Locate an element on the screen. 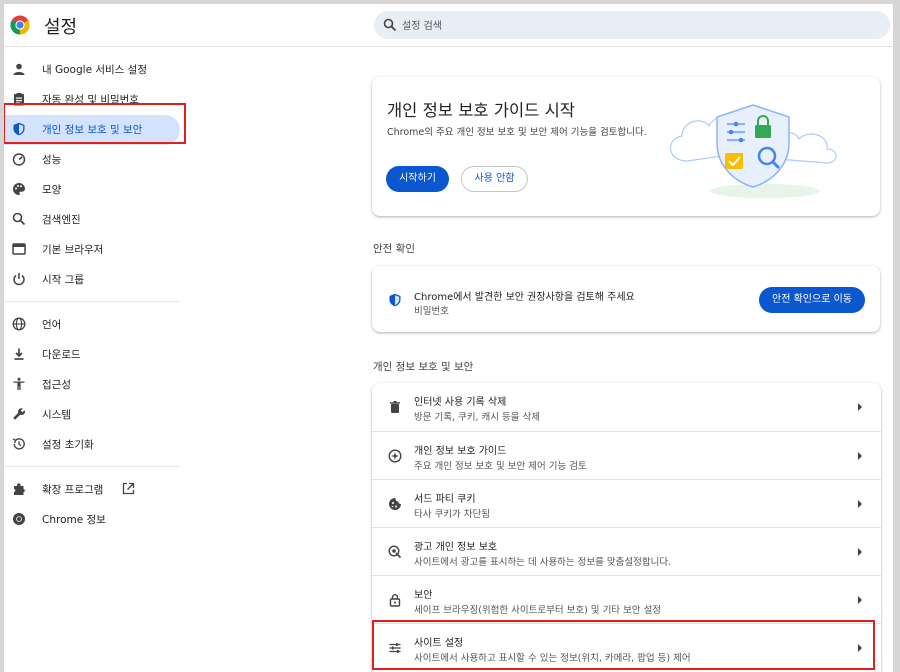 The image size is (900, 672). chrome-icon is located at coordinates (19, 519).